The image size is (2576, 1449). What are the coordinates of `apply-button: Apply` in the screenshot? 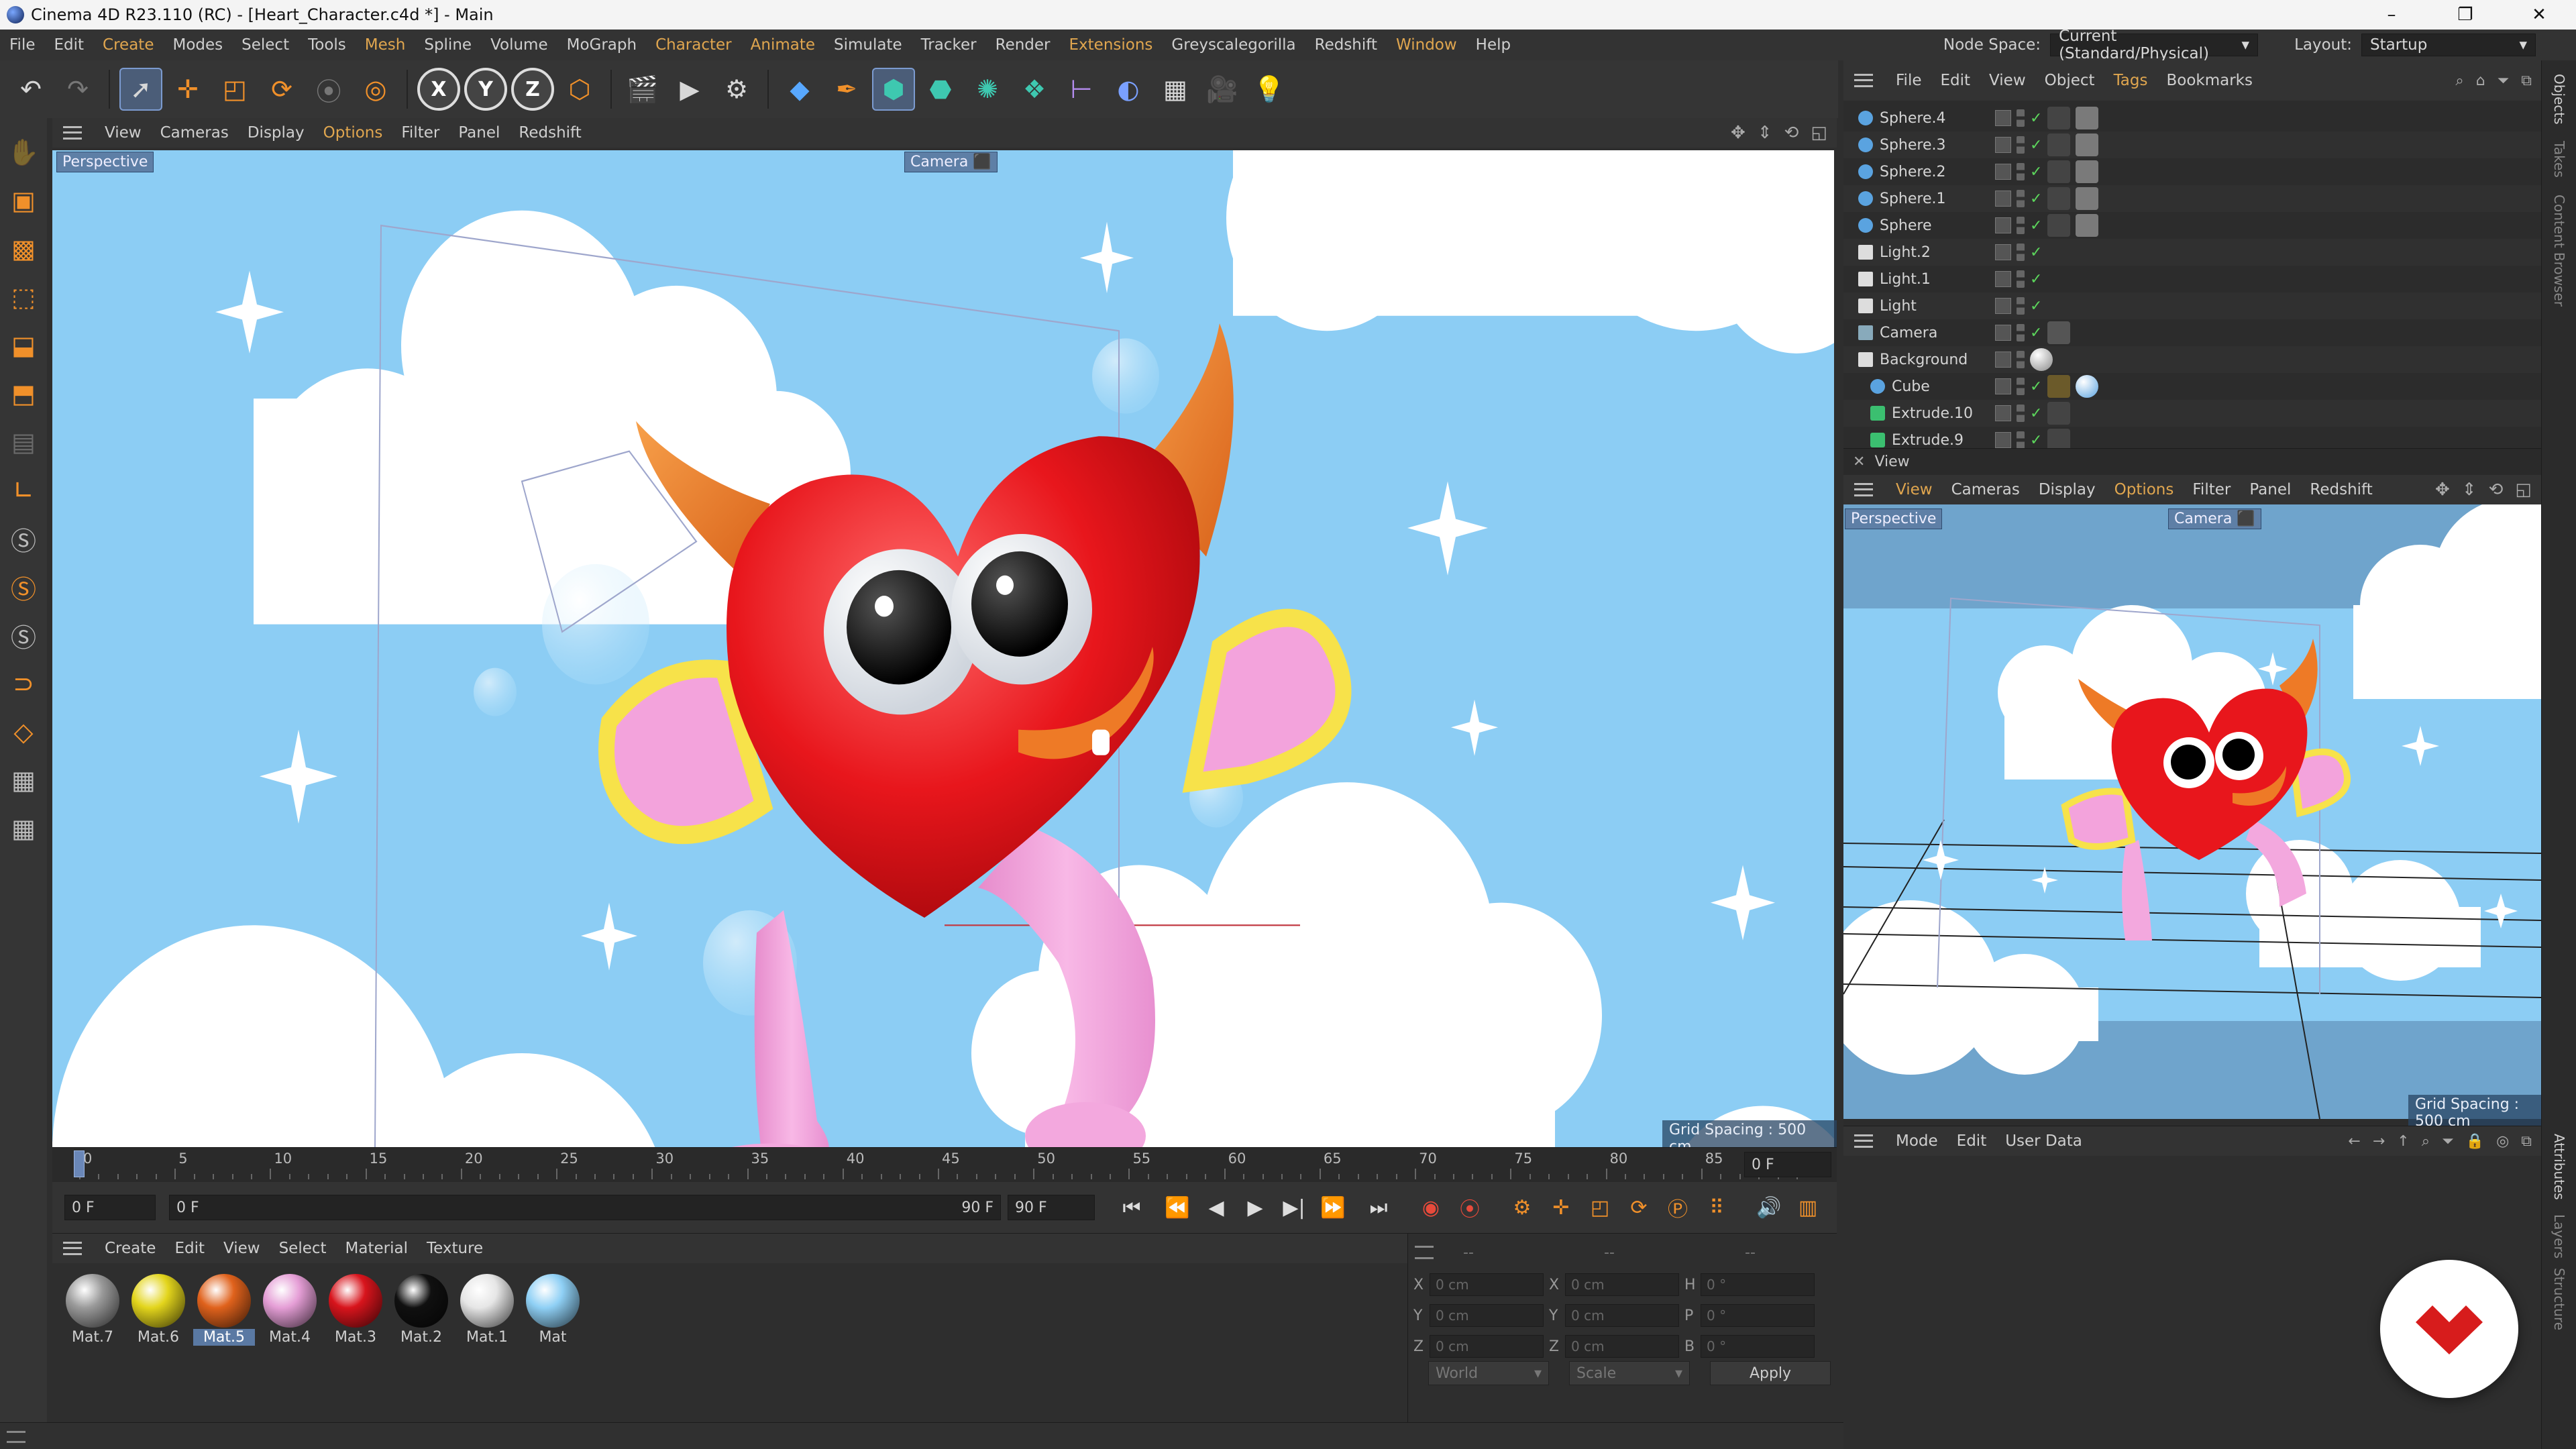 It's located at (1770, 1373).